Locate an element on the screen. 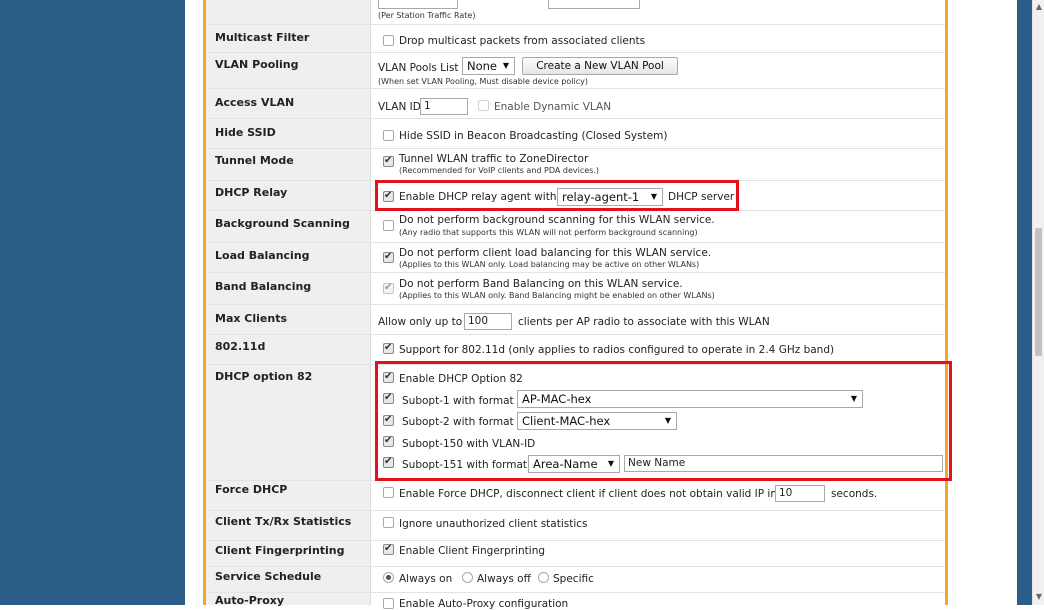 The height and width of the screenshot is (610, 1044). dhcp-server-text: DHCP server is located at coordinates (701, 197).